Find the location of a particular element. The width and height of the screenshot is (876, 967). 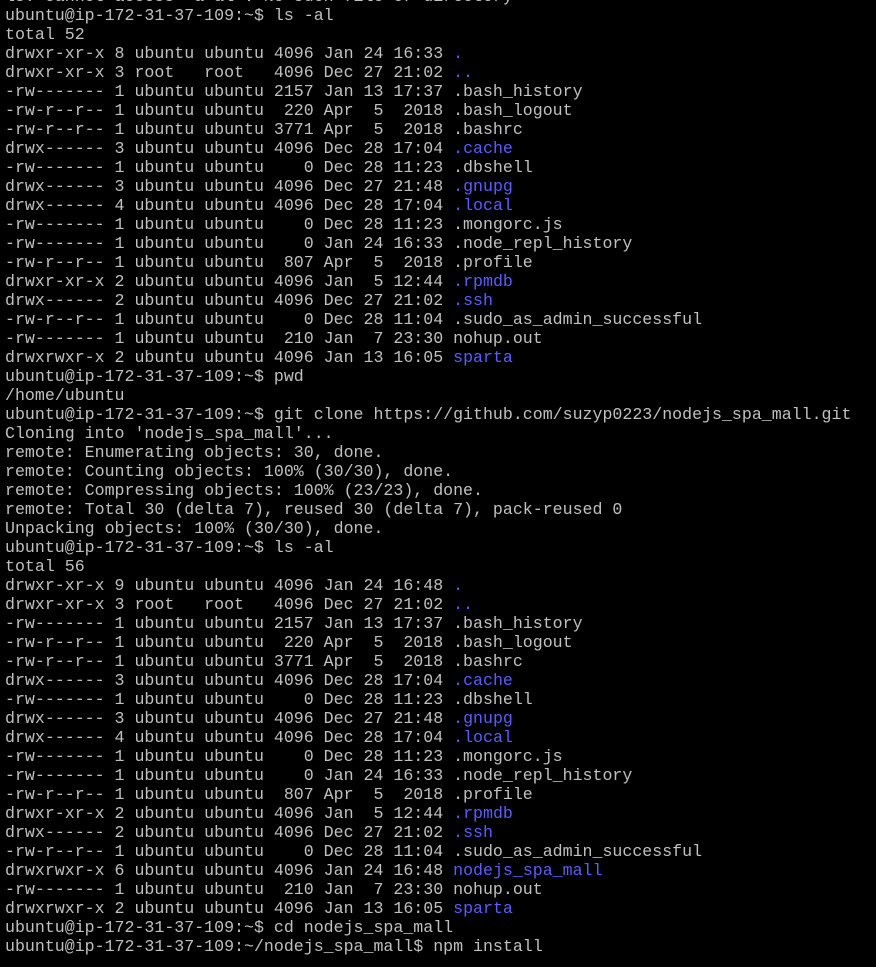

terminal-line: /home/ubuntu is located at coordinates (438, 395).